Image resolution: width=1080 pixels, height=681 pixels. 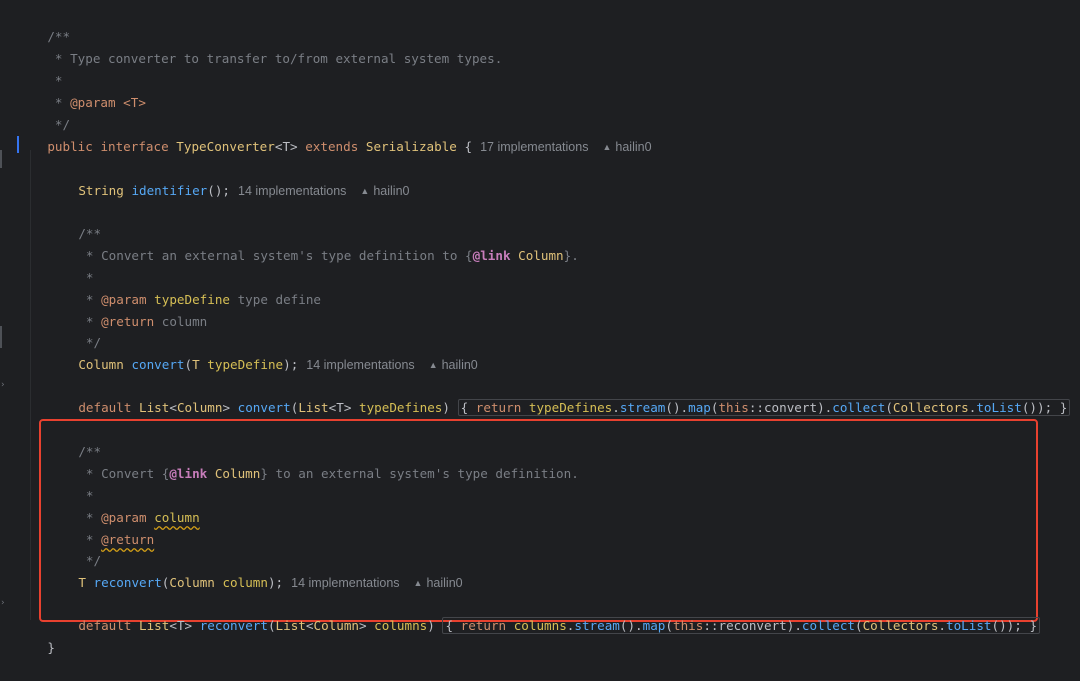 I want to click on keyword: interface, so click(x=134, y=146).